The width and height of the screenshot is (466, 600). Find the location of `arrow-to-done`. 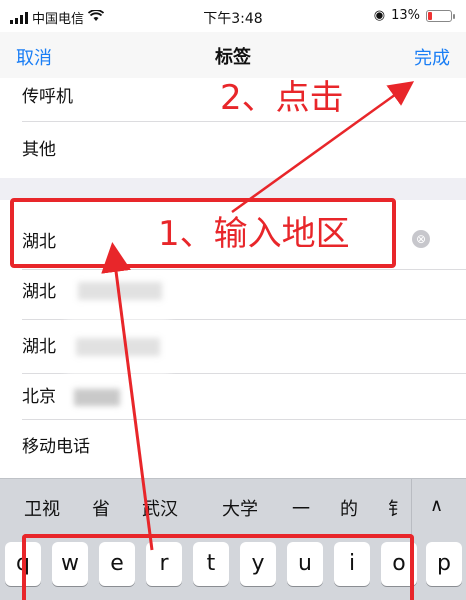

arrow-to-done is located at coordinates (323, 147).